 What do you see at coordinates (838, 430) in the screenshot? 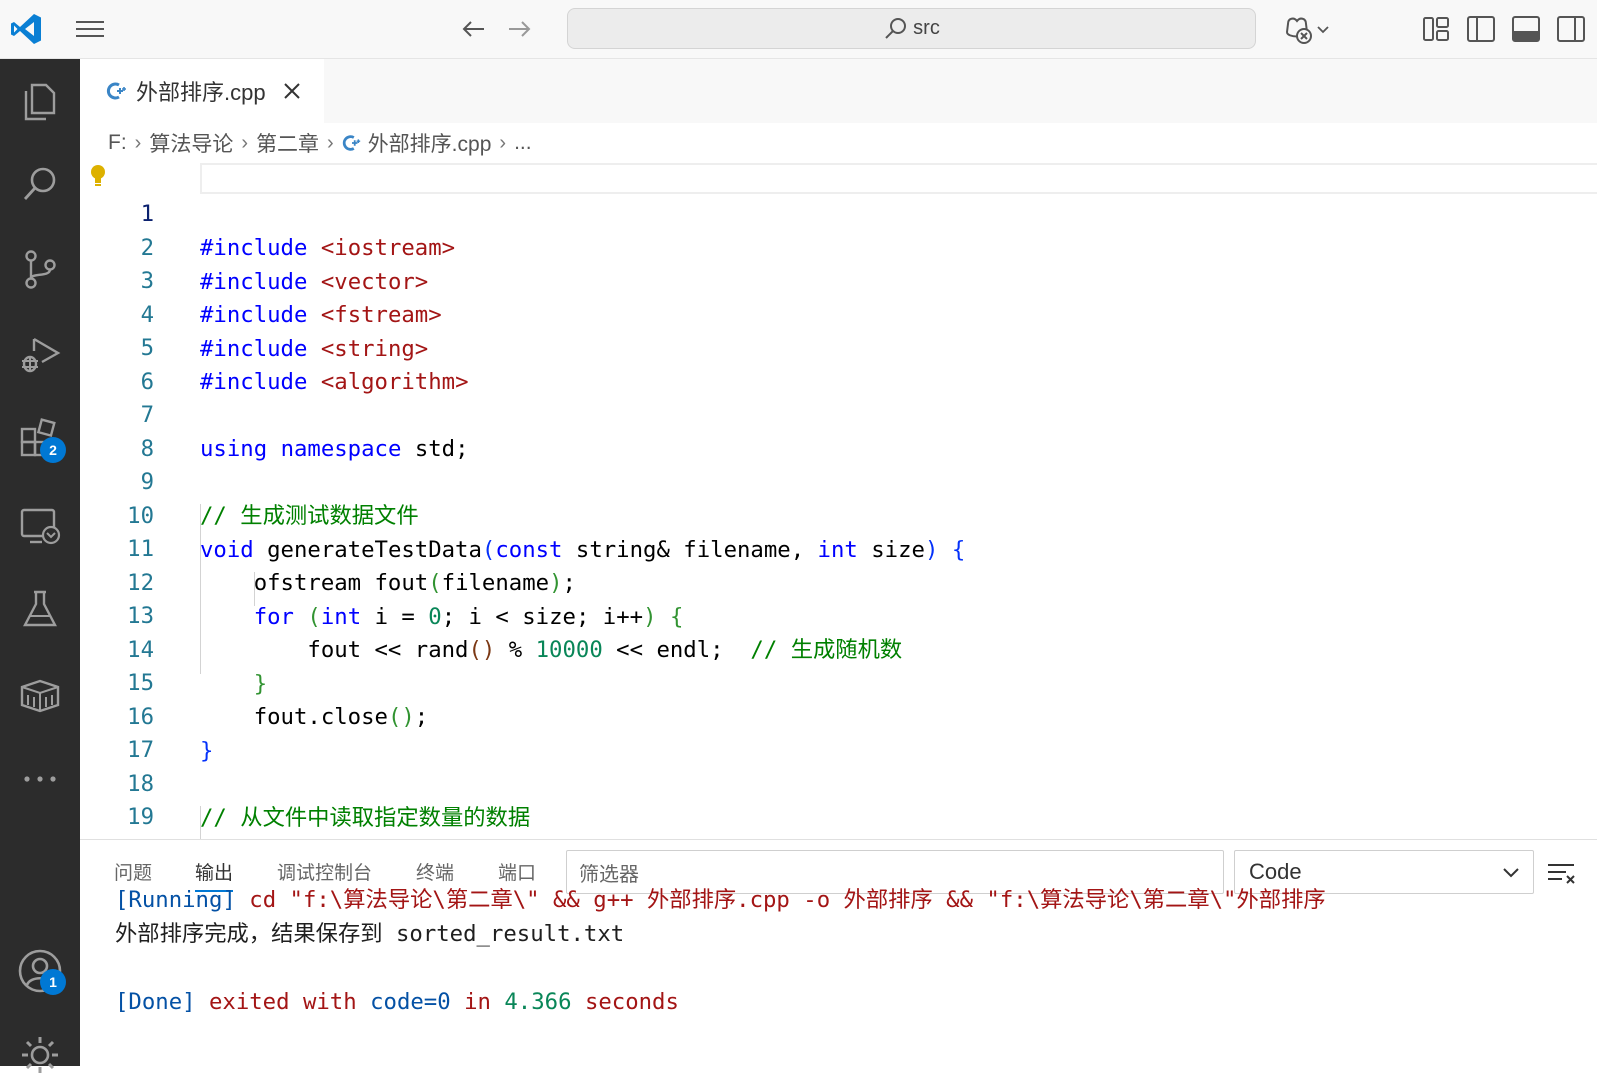
I see `code-line: 8` at bounding box center [838, 430].